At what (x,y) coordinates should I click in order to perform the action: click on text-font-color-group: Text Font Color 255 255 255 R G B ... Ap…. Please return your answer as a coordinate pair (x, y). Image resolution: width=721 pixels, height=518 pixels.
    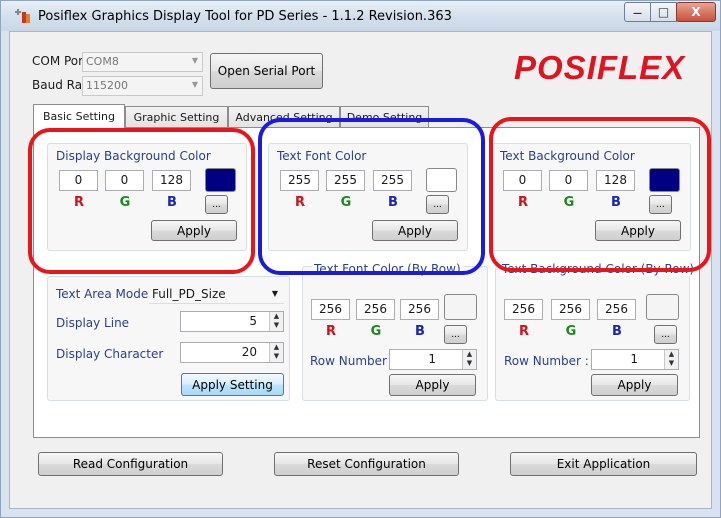
    Looking at the image, I should click on (368, 197).